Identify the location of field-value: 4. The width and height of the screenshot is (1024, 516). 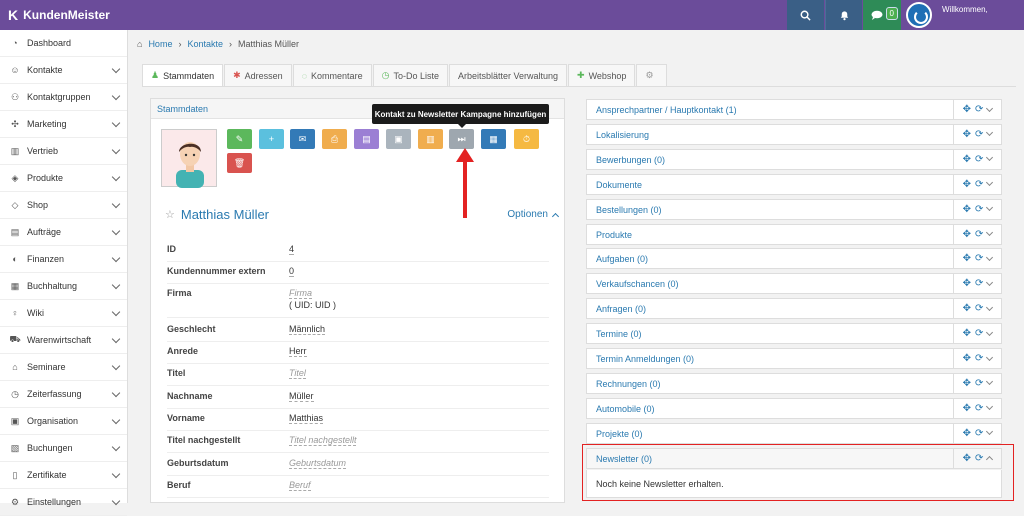
(292, 249).